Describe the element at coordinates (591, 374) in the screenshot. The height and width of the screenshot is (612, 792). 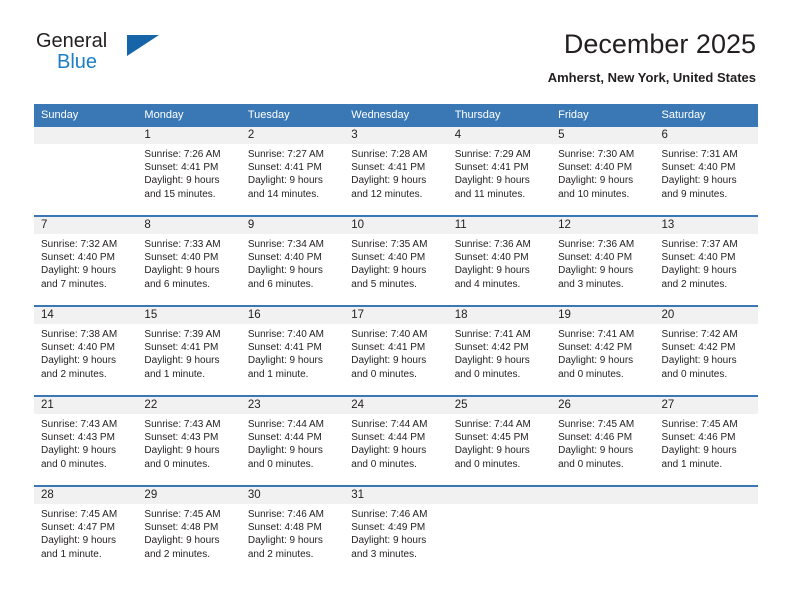
I see `daylight-text-cont: and 0 minutes.` at that location.